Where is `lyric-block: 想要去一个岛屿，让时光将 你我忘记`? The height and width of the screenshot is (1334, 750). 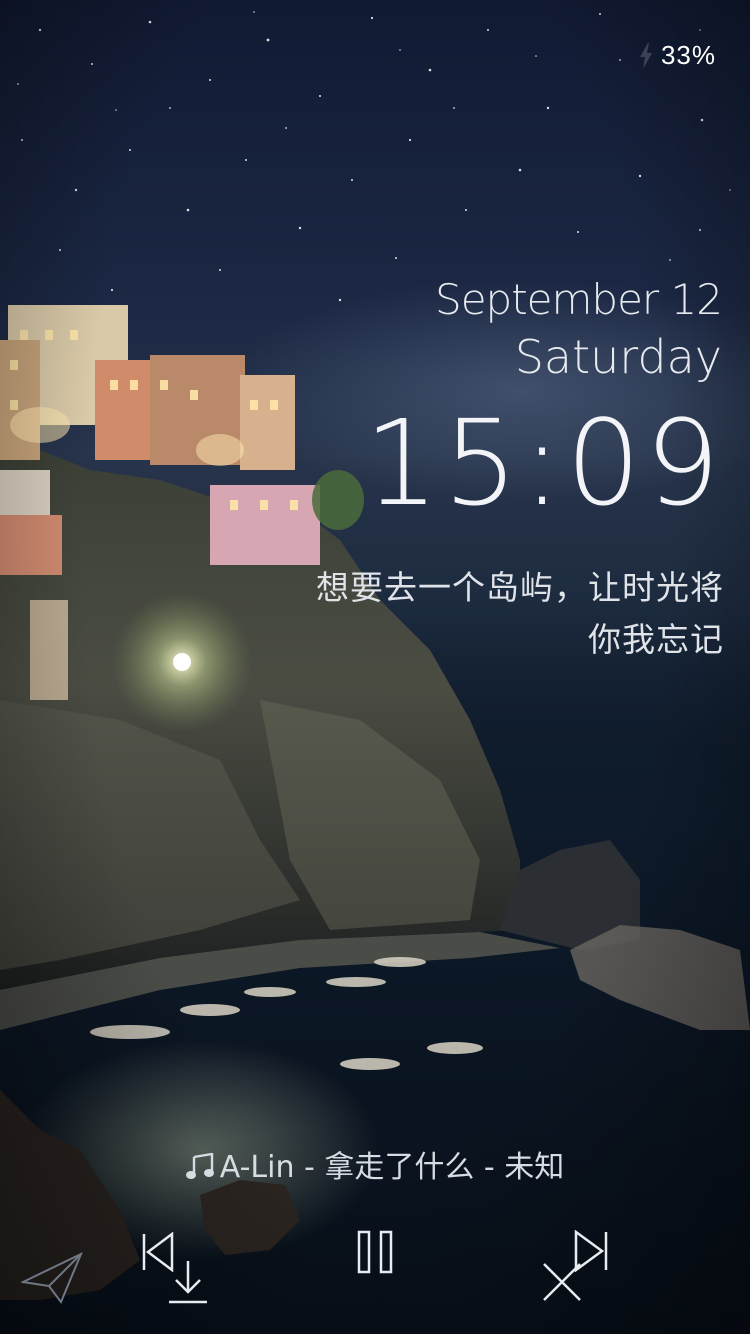
lyric-block: 想要去一个岛屿，让时光将 你我忘记 is located at coordinates (464, 614).